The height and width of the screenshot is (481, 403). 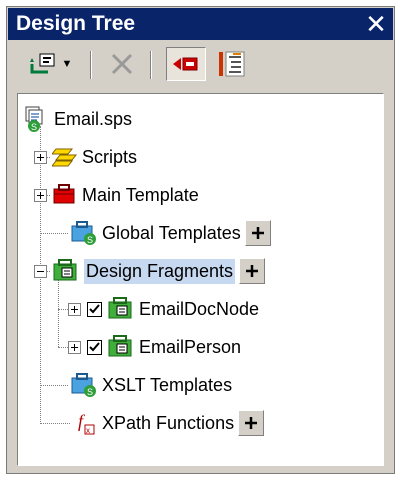 What do you see at coordinates (86, 423) in the screenshot?
I see `xpath-functions-icon: f x` at bounding box center [86, 423].